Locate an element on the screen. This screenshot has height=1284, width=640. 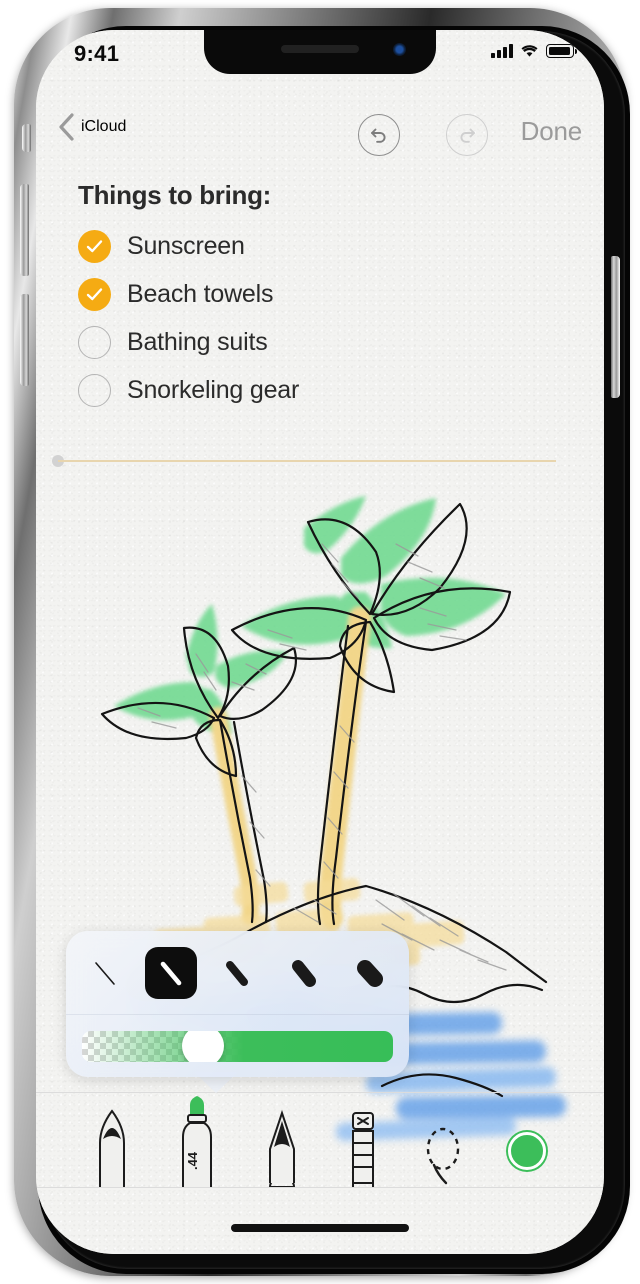
note-title: Things to bring: is located at coordinates (175, 195).